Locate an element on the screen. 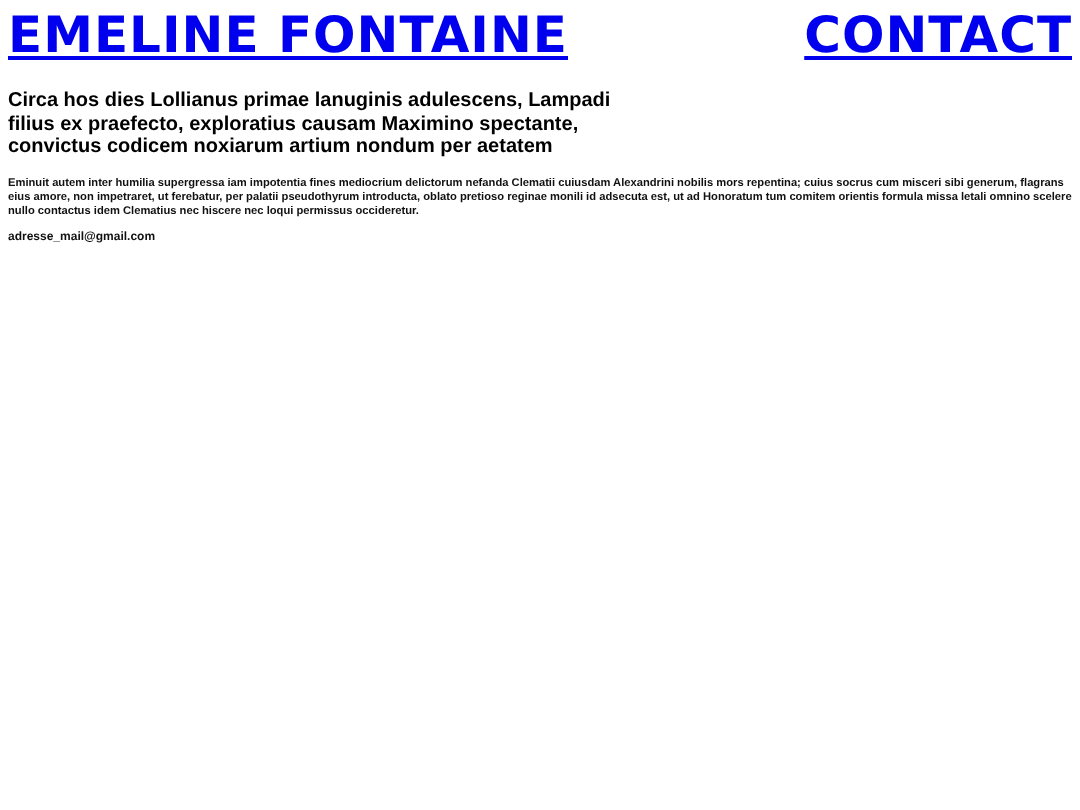 This screenshot has width=1080, height=810. name-link: EMELINE FONTAINE is located at coordinates (288, 36).